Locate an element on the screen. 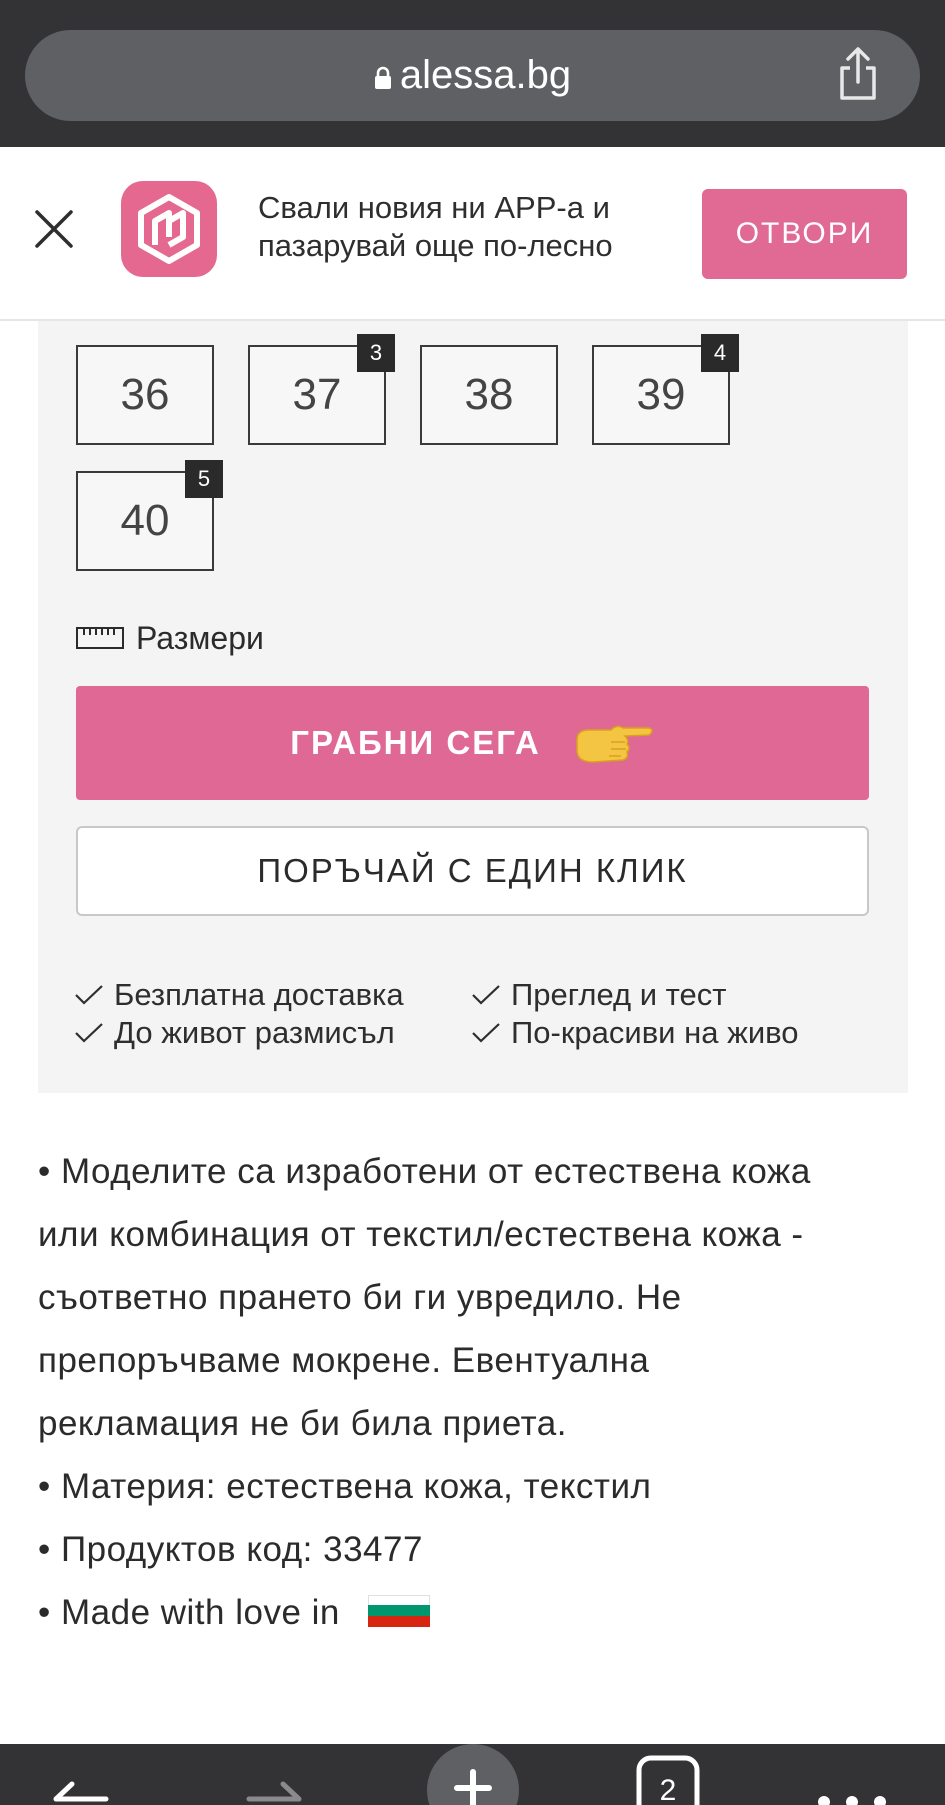  size-option-38: 38 is located at coordinates (489, 395).